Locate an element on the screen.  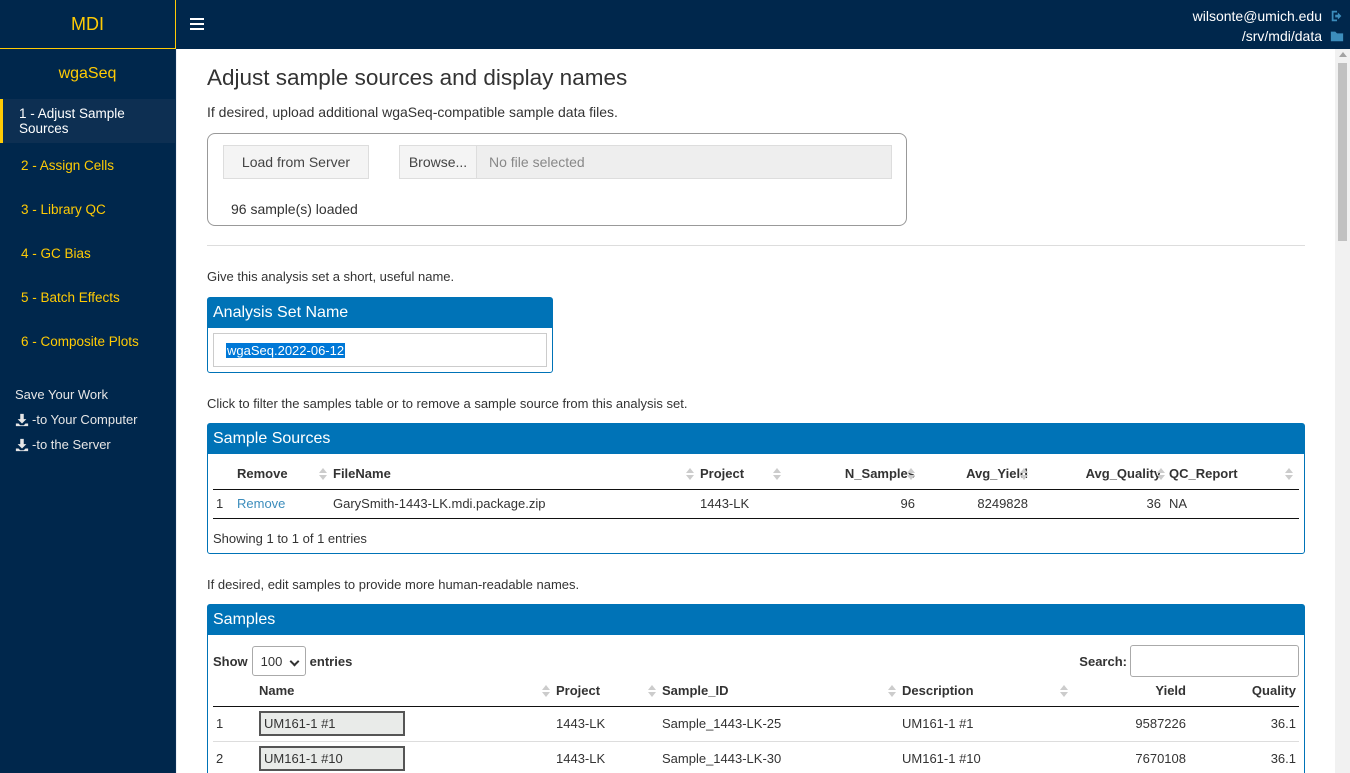
folder-icon is located at coordinates (1337, 36).